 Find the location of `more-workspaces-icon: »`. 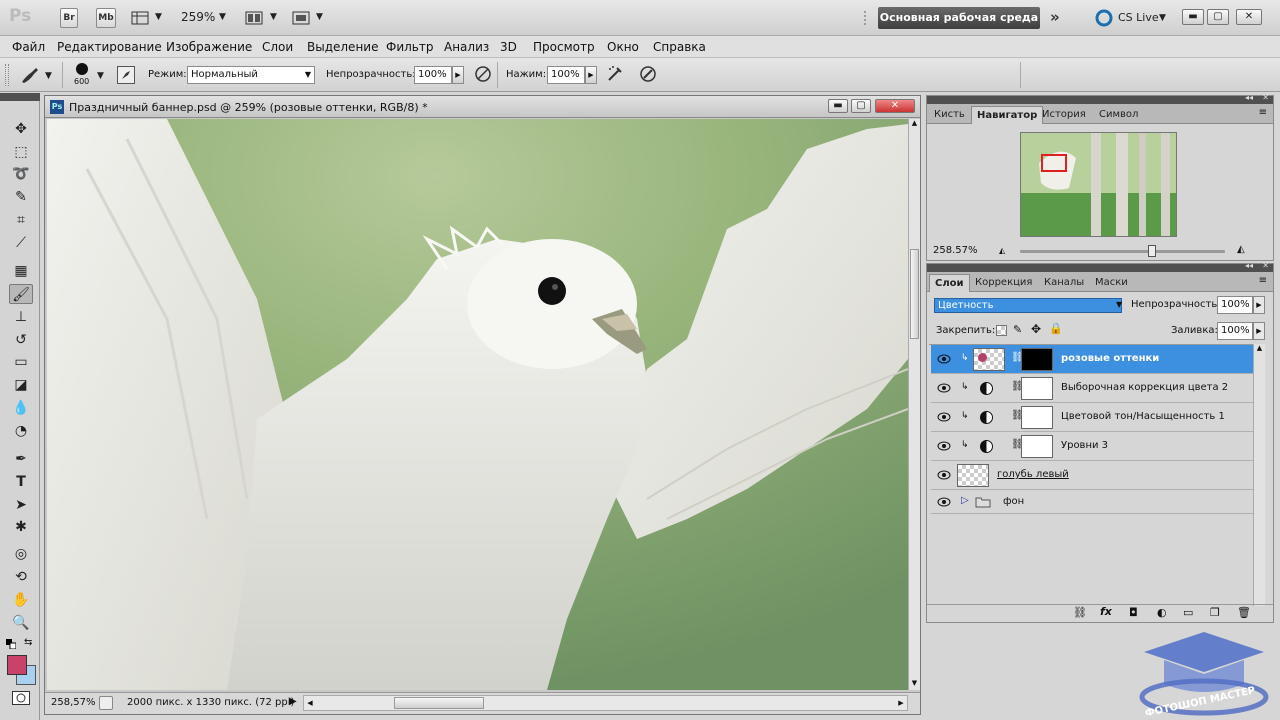

more-workspaces-icon: » is located at coordinates (1055, 17).